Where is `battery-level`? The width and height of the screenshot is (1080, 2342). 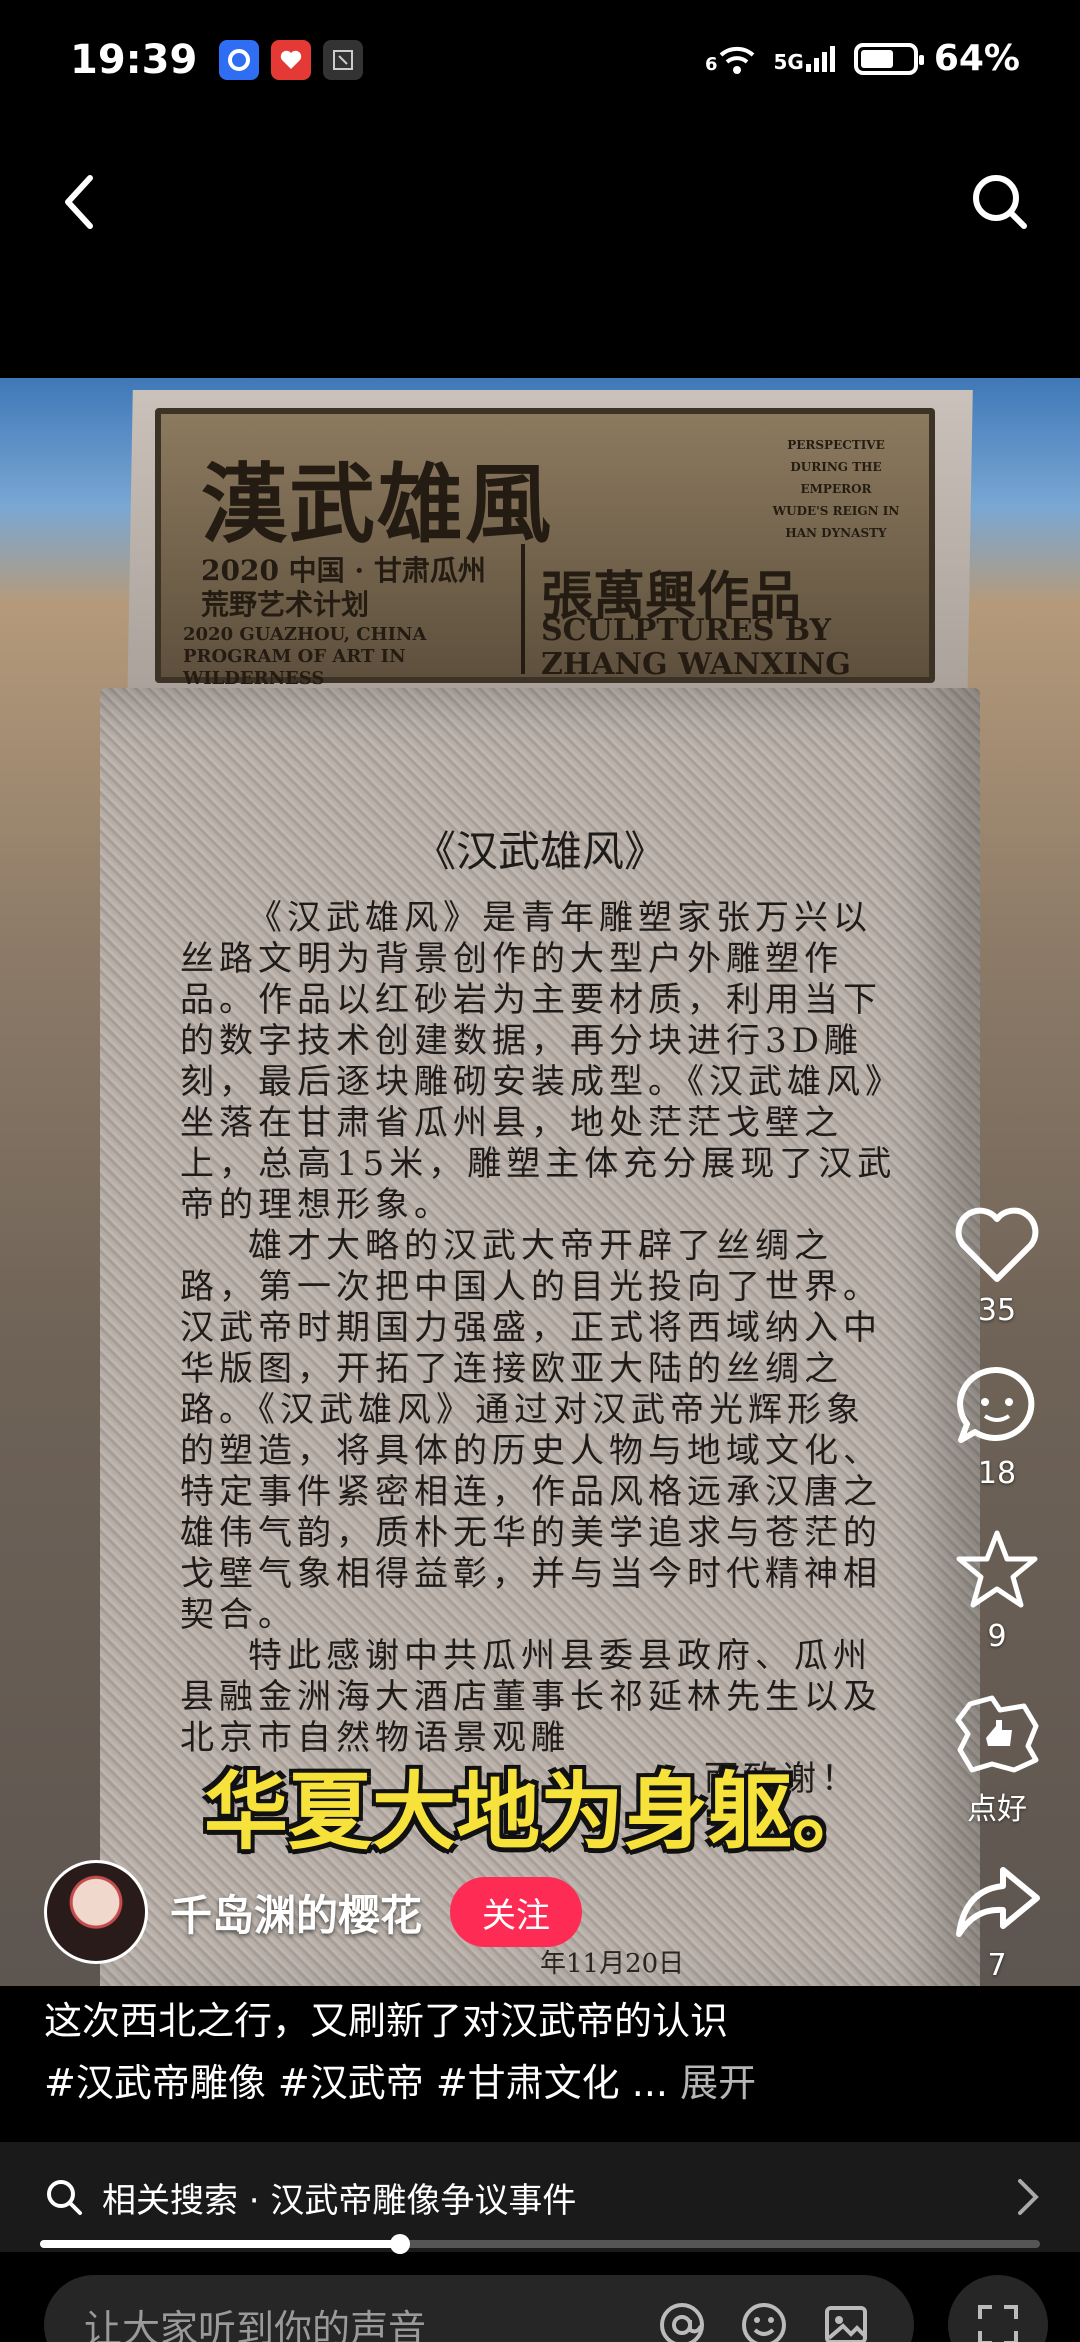
battery-level is located at coordinates (876, 58).